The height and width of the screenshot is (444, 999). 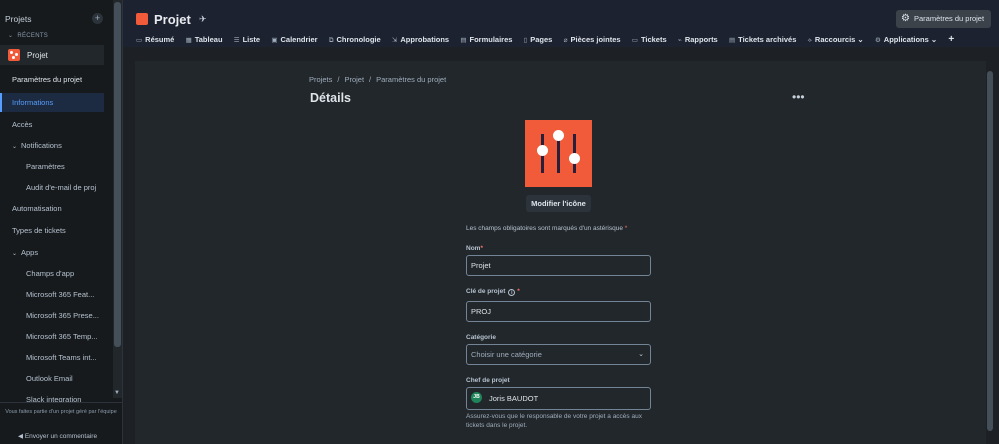 I want to click on tab-label: Formulaires, so click(x=491, y=39).